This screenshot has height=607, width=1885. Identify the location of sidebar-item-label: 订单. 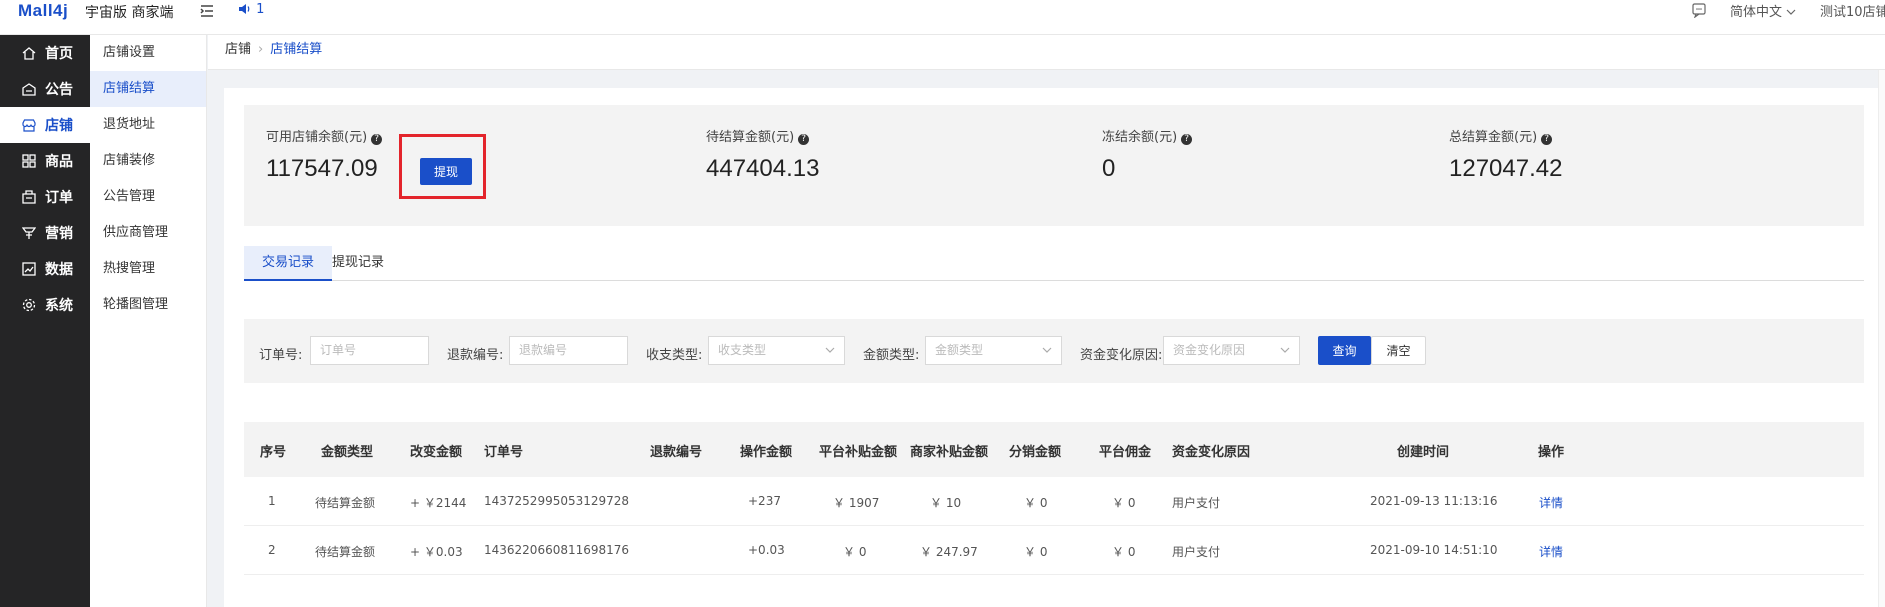
(59, 198).